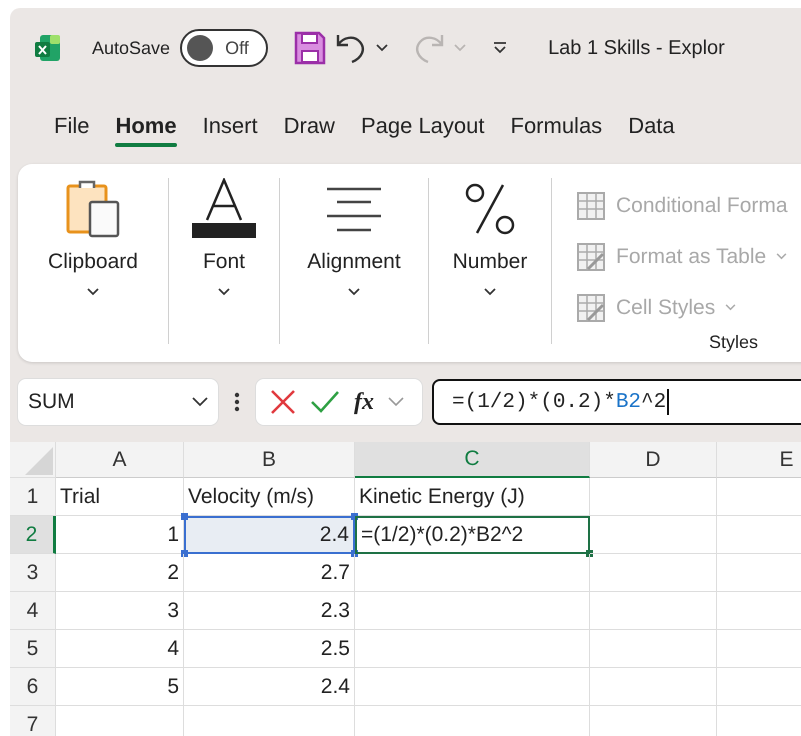 This screenshot has width=801, height=736. What do you see at coordinates (354, 262) in the screenshot?
I see `ribbon-group-button: Alignment` at bounding box center [354, 262].